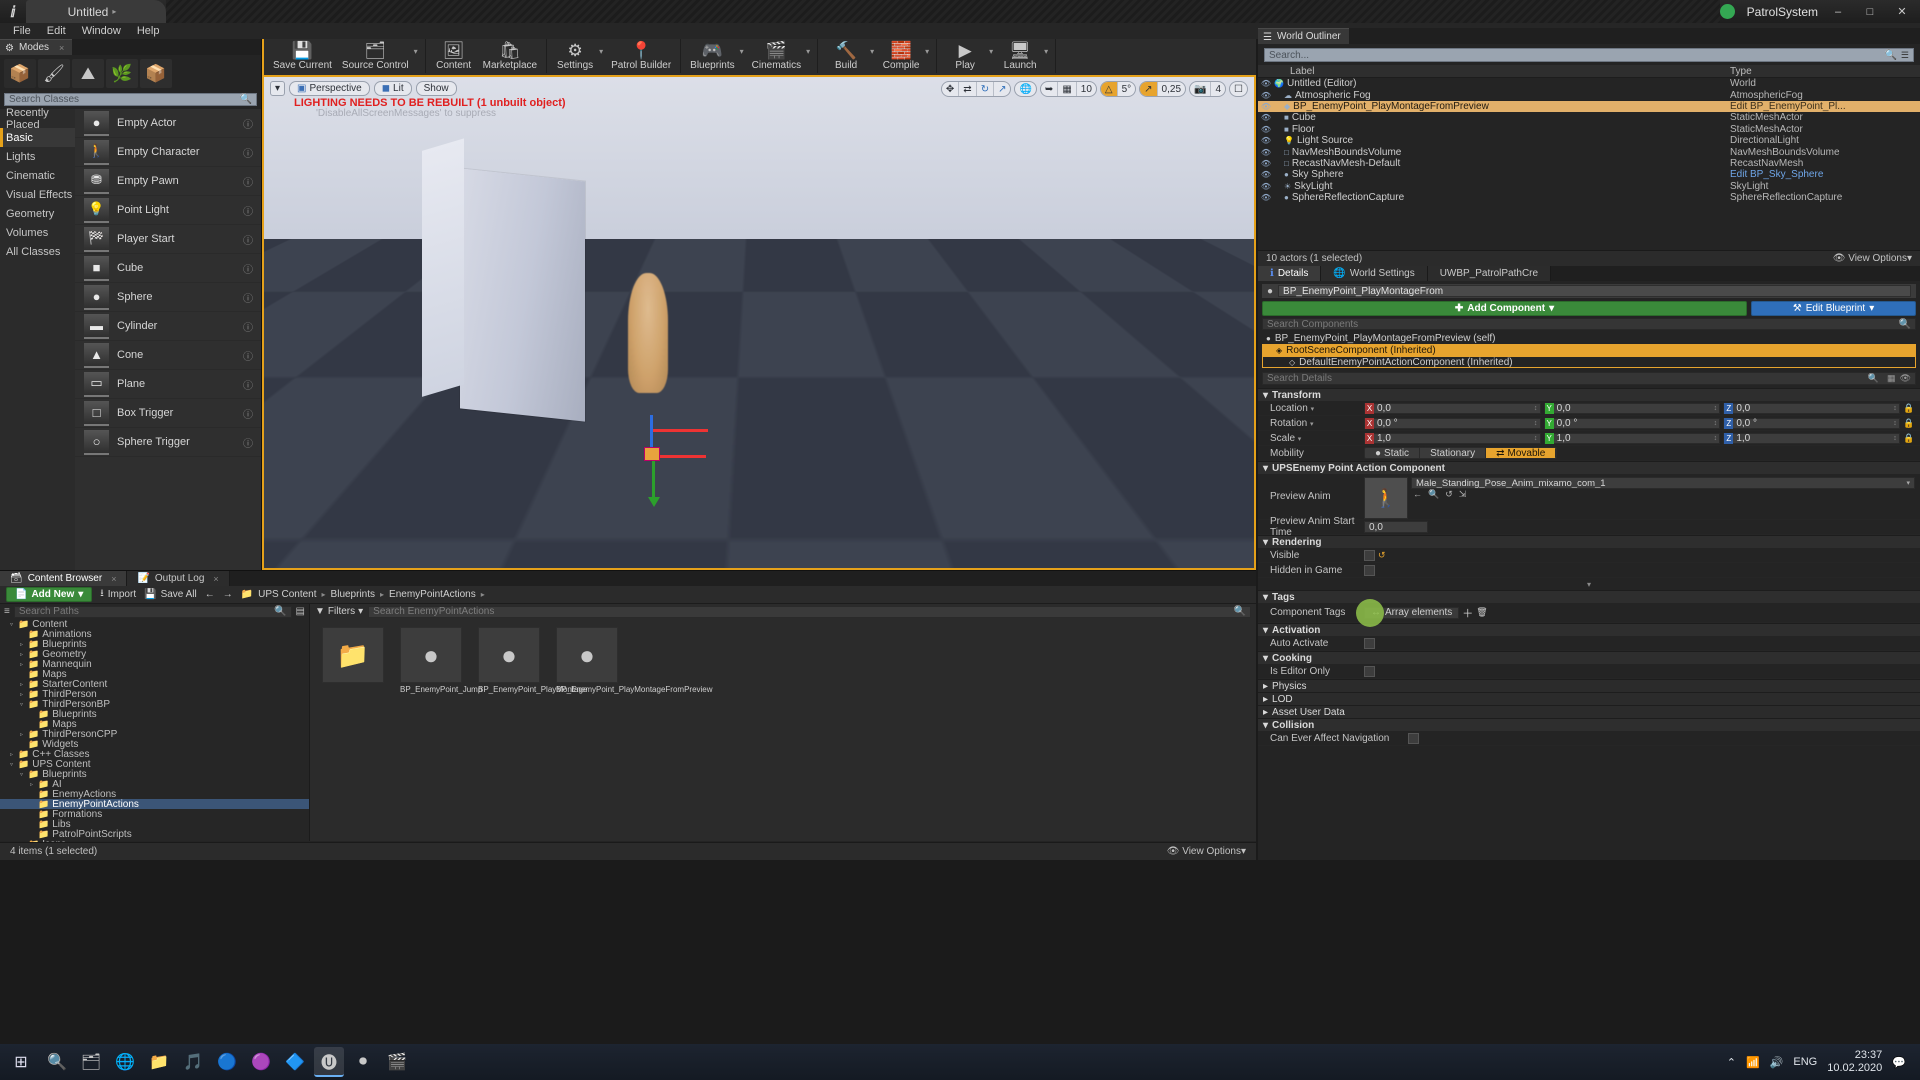 Image resolution: width=1920 pixels, height=1080 pixels. I want to click on location-y-field: Y 0,0 ↕, so click(1632, 408).